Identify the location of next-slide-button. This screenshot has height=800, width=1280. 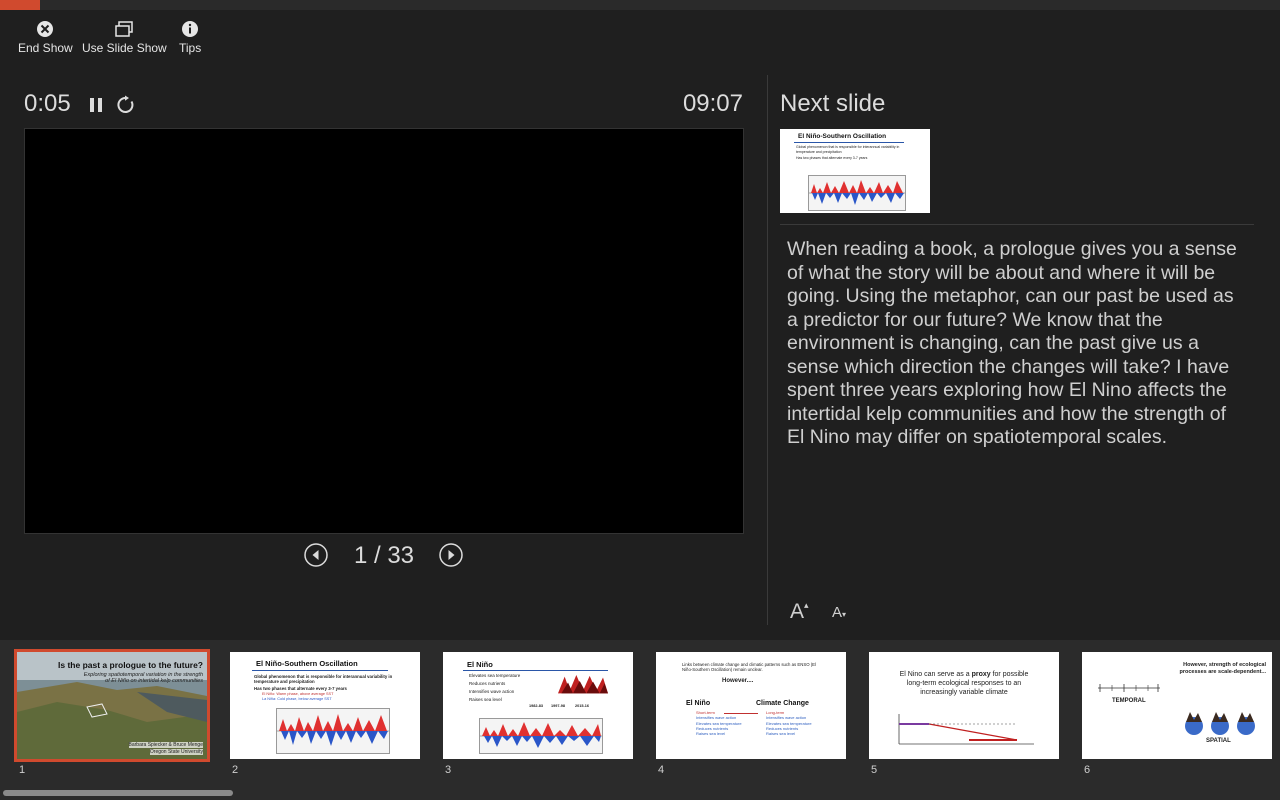
(451, 555).